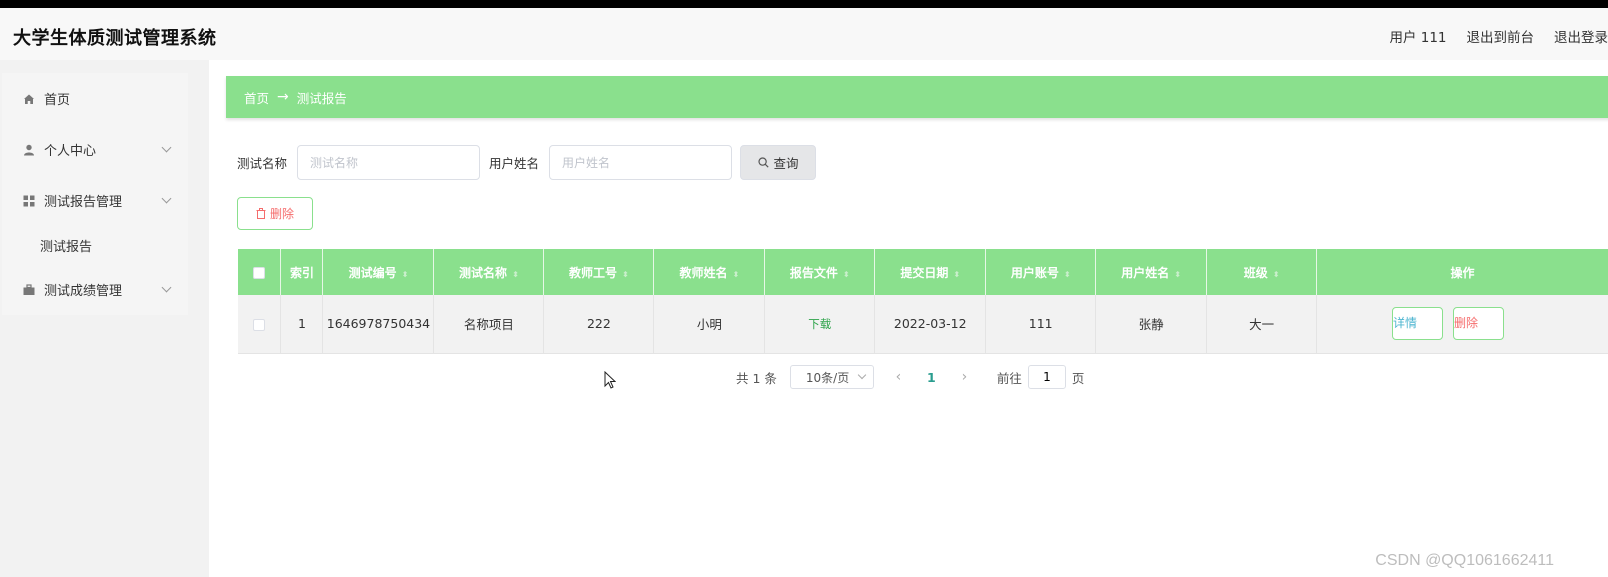  I want to click on column-header: 教师姓名 ⬍, so click(709, 272).